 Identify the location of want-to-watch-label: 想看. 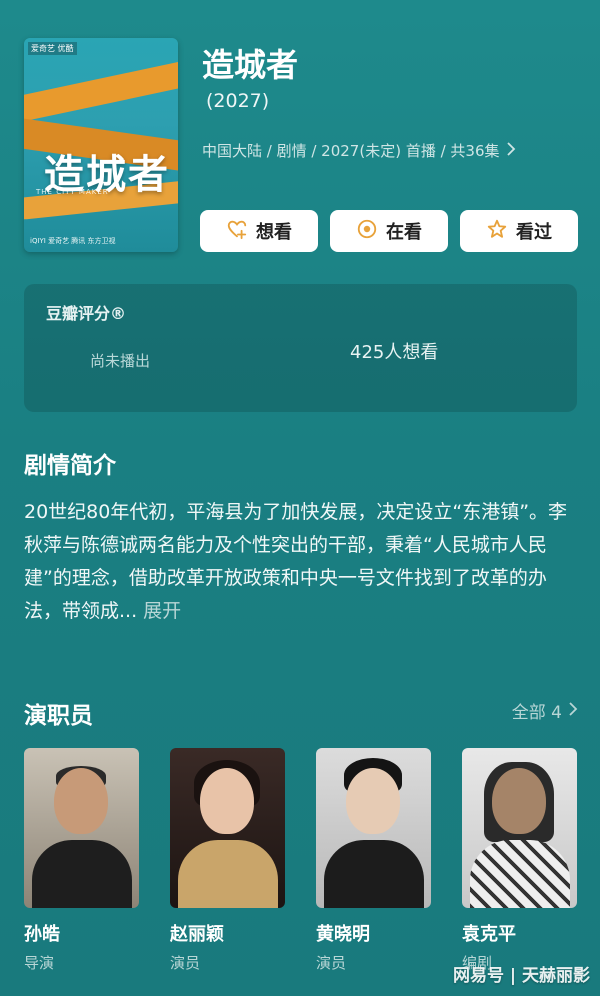
(274, 232).